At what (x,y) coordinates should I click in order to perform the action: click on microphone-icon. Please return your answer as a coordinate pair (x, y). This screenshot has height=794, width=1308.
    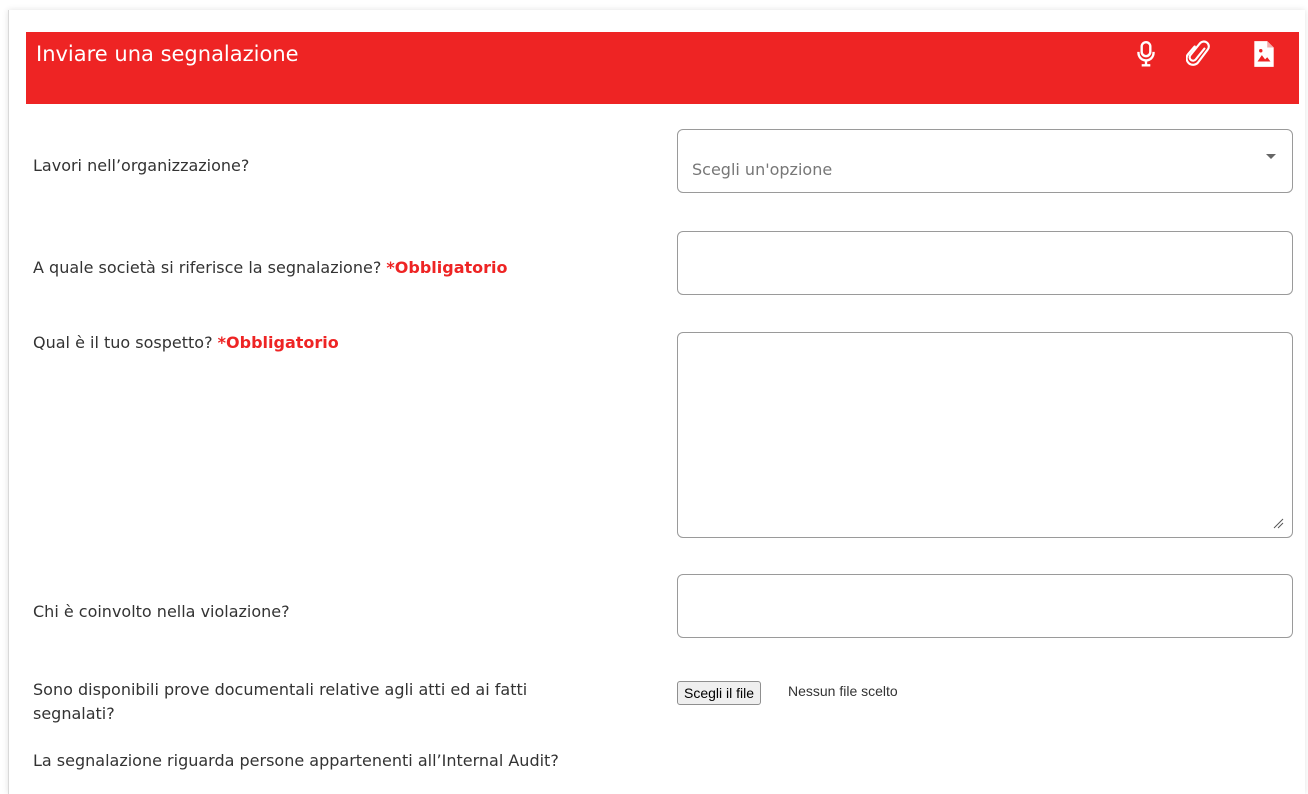
    Looking at the image, I should click on (1146, 54).